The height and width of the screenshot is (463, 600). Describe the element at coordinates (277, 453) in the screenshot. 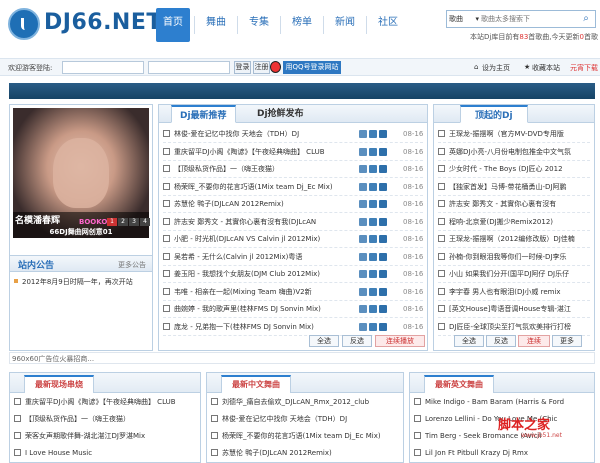

I see `song-title: 苏慧伦 鸭子(DJLcAN 2012Remix)` at that location.